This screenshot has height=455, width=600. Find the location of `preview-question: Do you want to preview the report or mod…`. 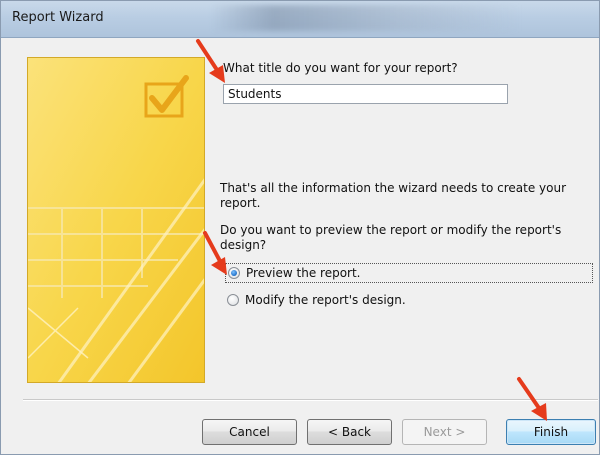

preview-question: Do you want to preview the report or mod… is located at coordinates (391, 237).